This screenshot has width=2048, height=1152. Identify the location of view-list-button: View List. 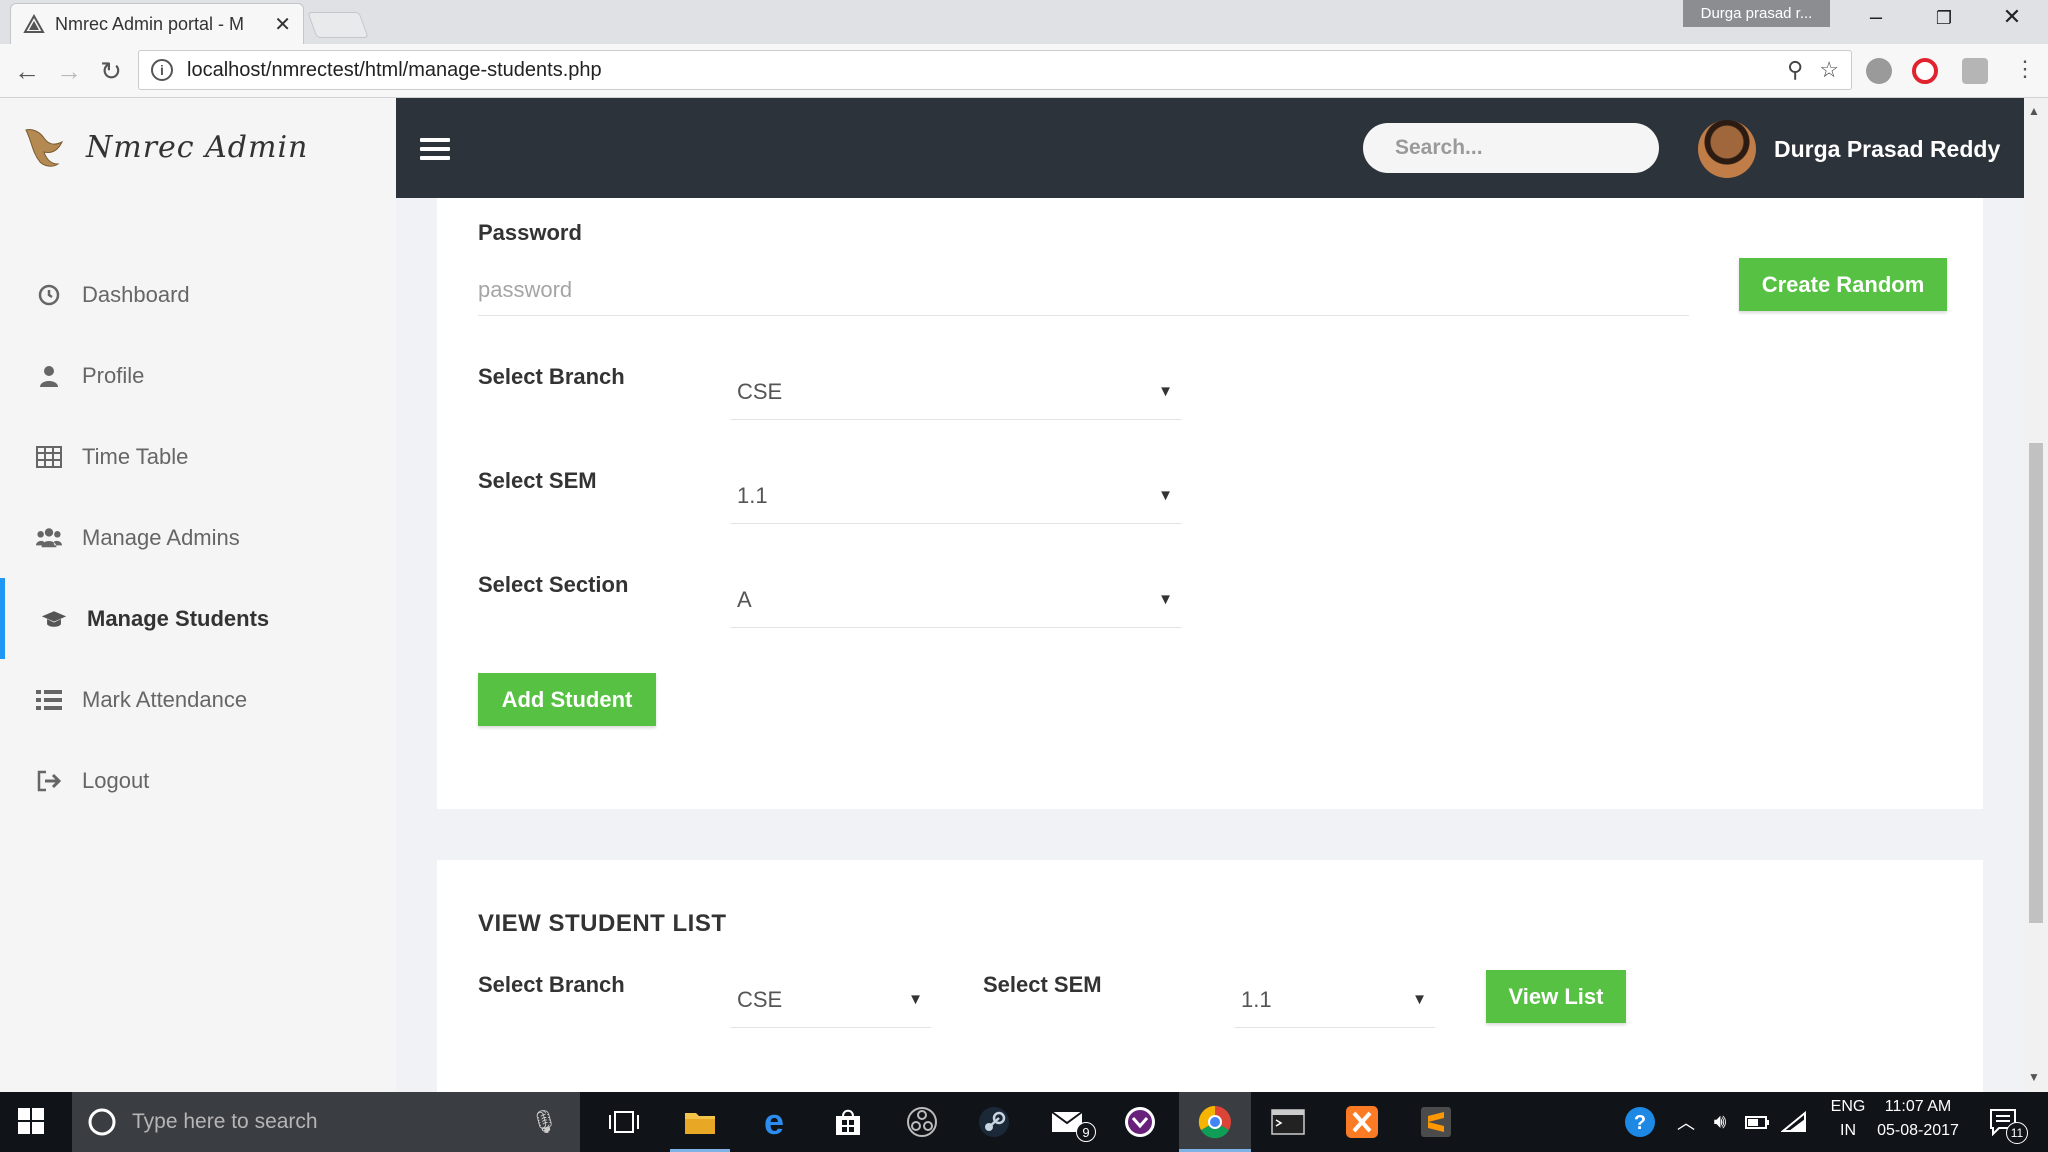
(1556, 996).